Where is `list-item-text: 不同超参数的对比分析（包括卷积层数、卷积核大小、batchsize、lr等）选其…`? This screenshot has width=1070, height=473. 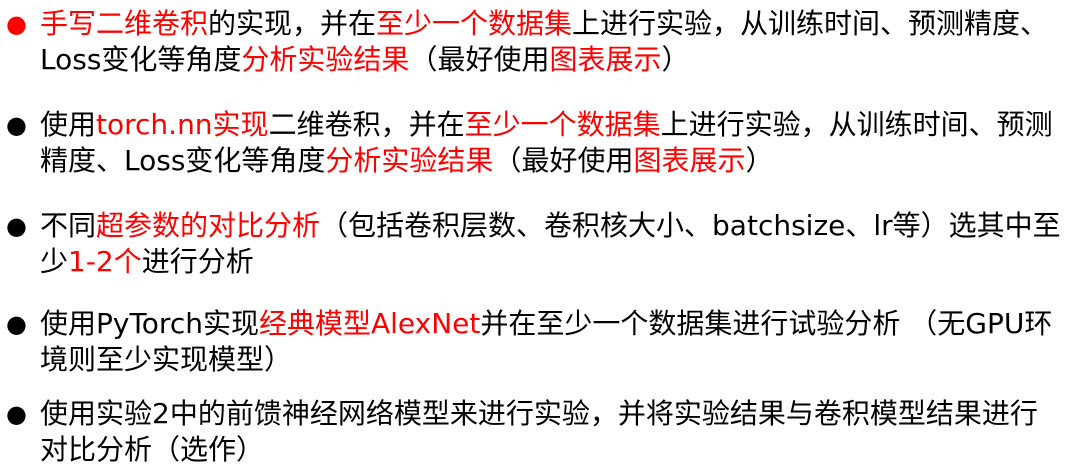 list-item-text: 不同超参数的对比分析（包括卷积层数、卷积核大小、batchsize、lr等）选其… is located at coordinates (552, 244).